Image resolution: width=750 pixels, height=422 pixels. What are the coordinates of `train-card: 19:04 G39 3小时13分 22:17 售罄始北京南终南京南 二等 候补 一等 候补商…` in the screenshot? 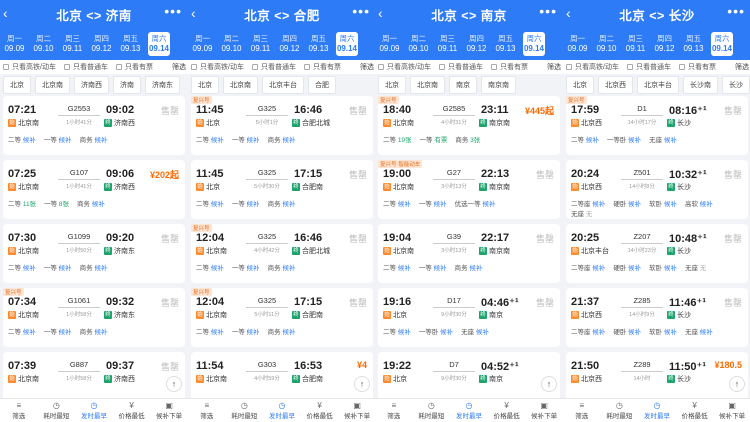 It's located at (469, 253).